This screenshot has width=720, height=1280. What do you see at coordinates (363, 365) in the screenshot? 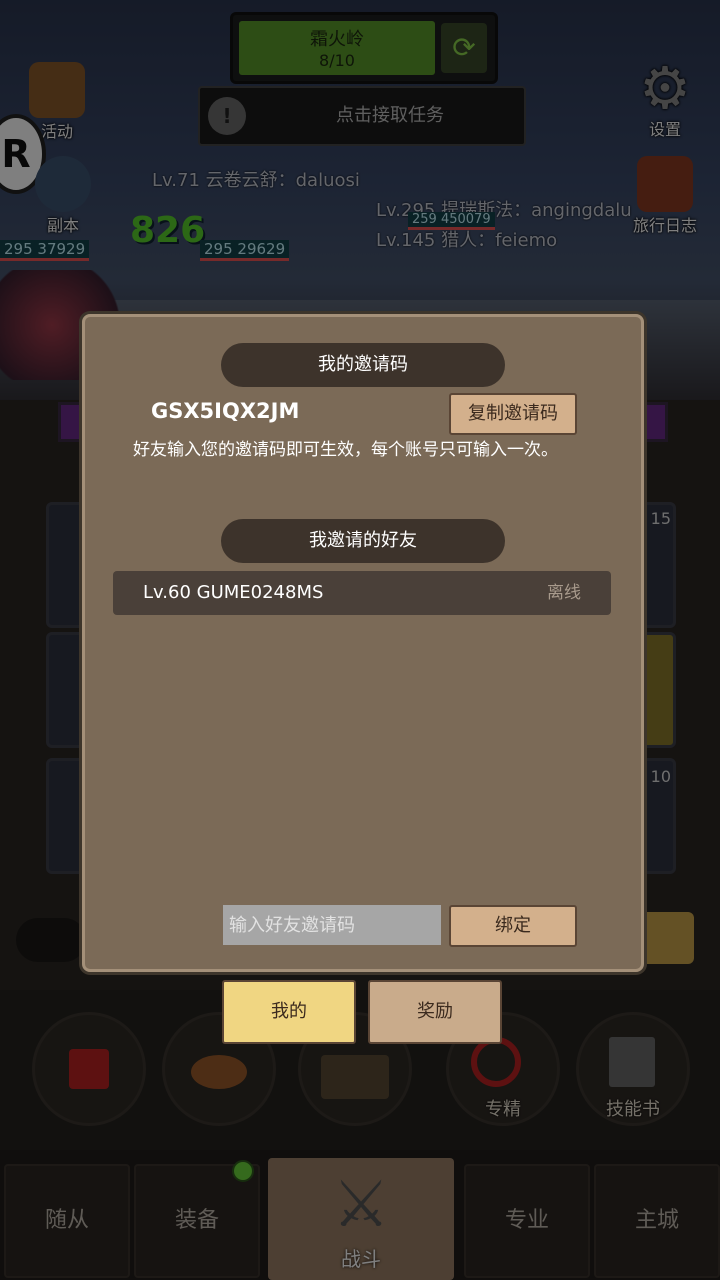
I see `invite-code-banner: 我的邀请码` at bounding box center [363, 365].